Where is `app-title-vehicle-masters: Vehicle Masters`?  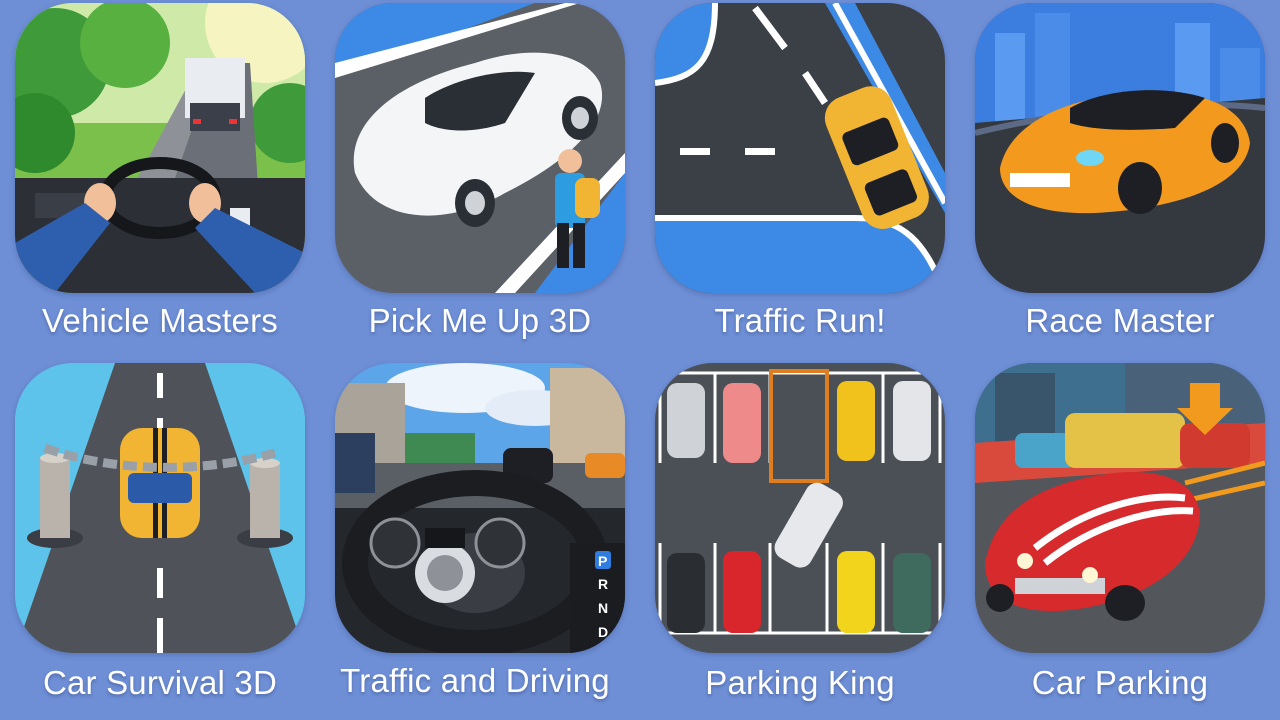 app-title-vehicle-masters: Vehicle Masters is located at coordinates (160, 321).